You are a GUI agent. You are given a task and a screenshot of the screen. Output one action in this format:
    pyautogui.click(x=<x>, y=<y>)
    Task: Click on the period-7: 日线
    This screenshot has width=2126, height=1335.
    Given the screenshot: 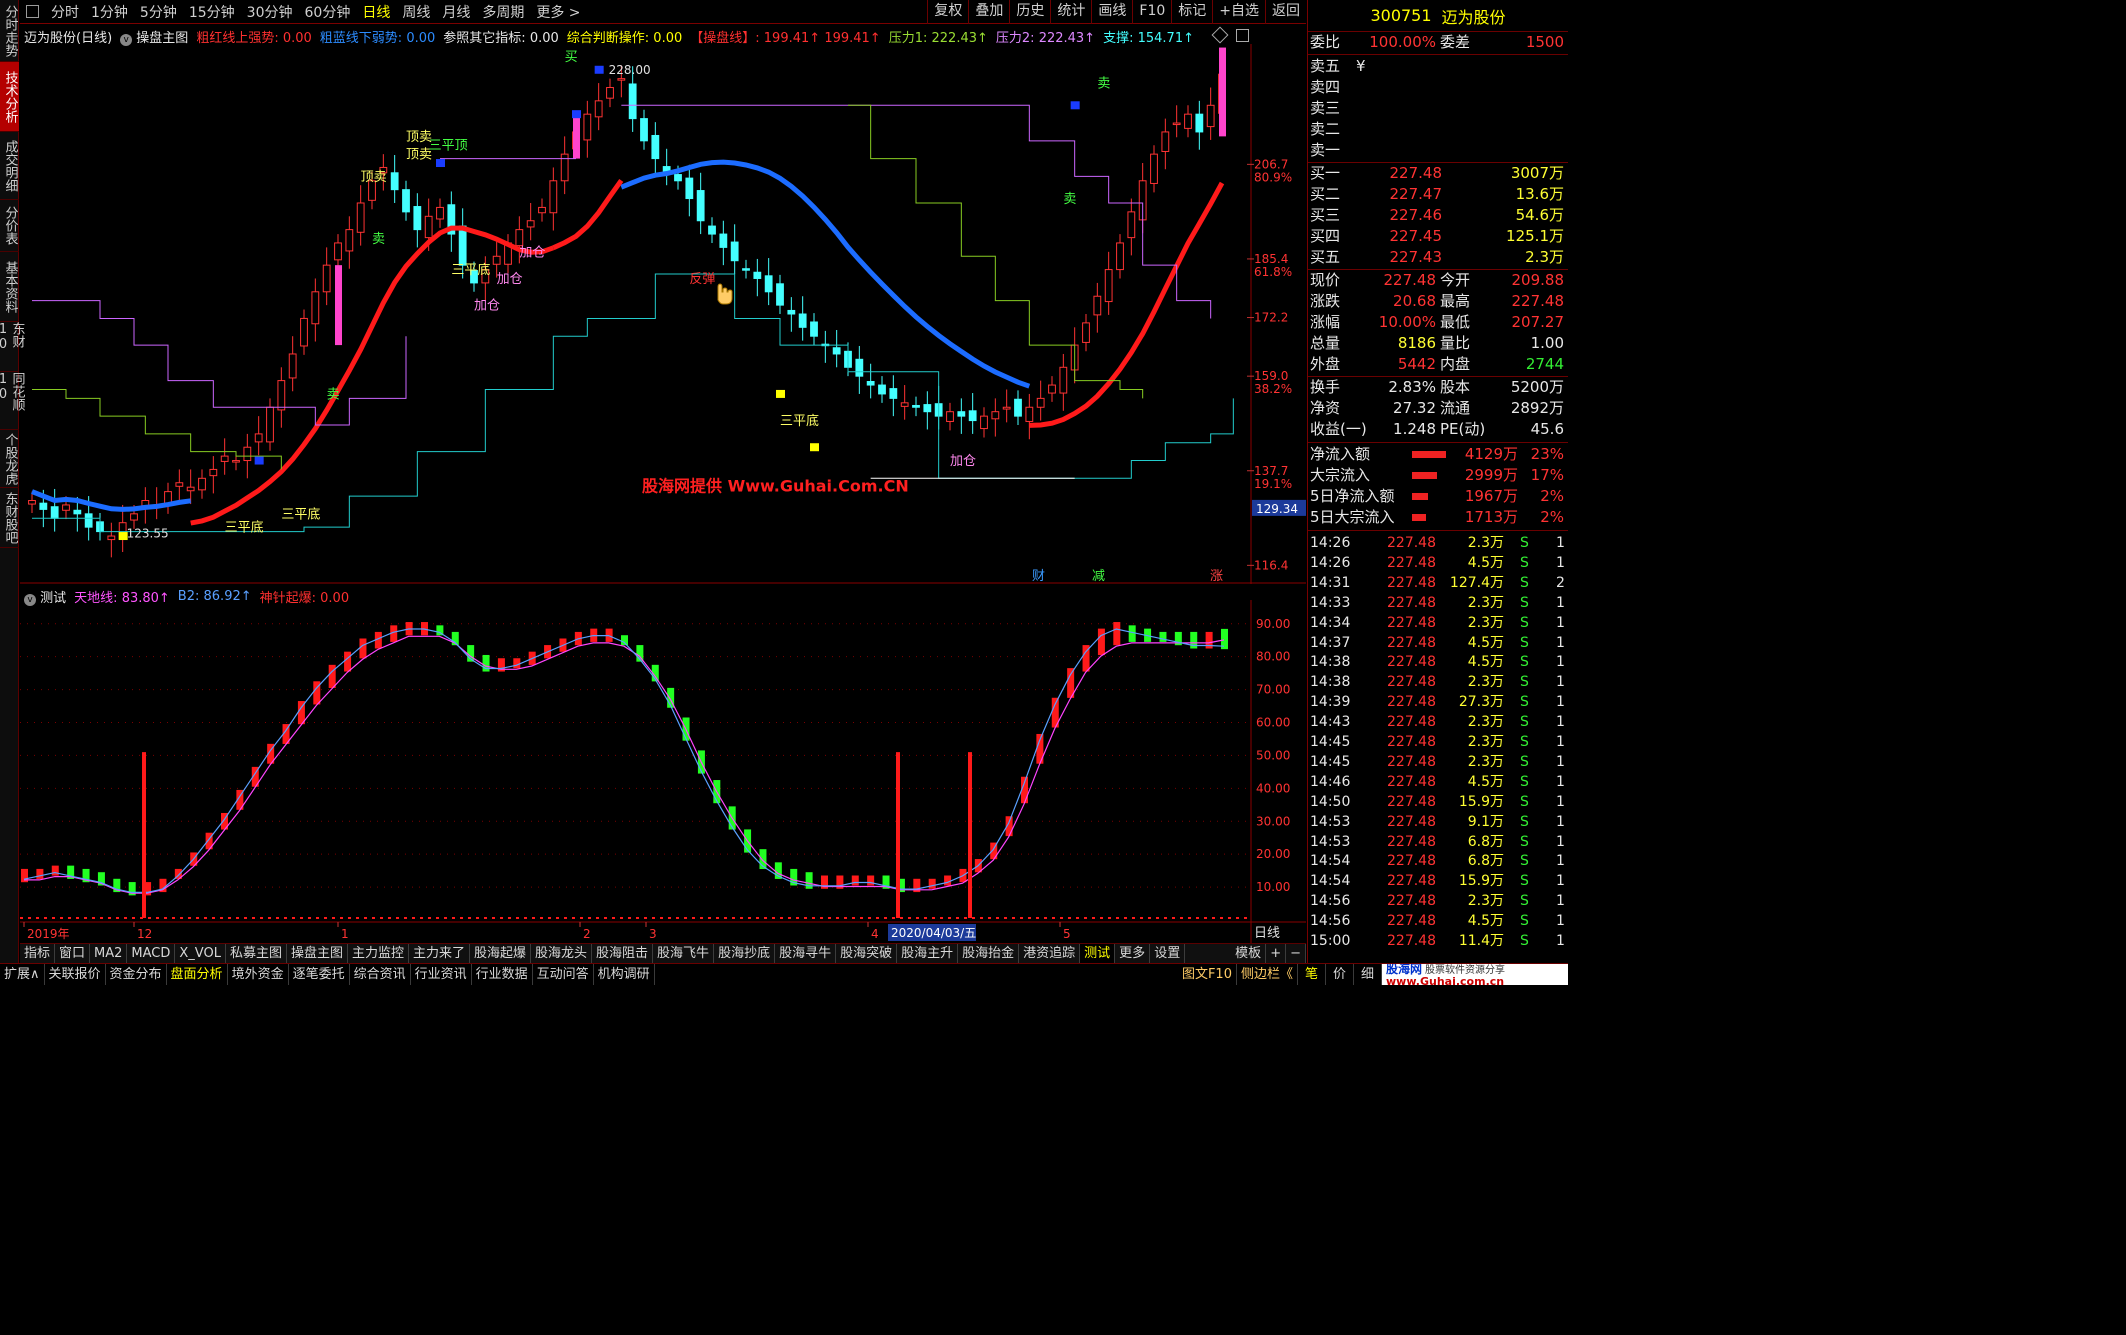 What is the action you would take?
    pyautogui.click(x=376, y=12)
    